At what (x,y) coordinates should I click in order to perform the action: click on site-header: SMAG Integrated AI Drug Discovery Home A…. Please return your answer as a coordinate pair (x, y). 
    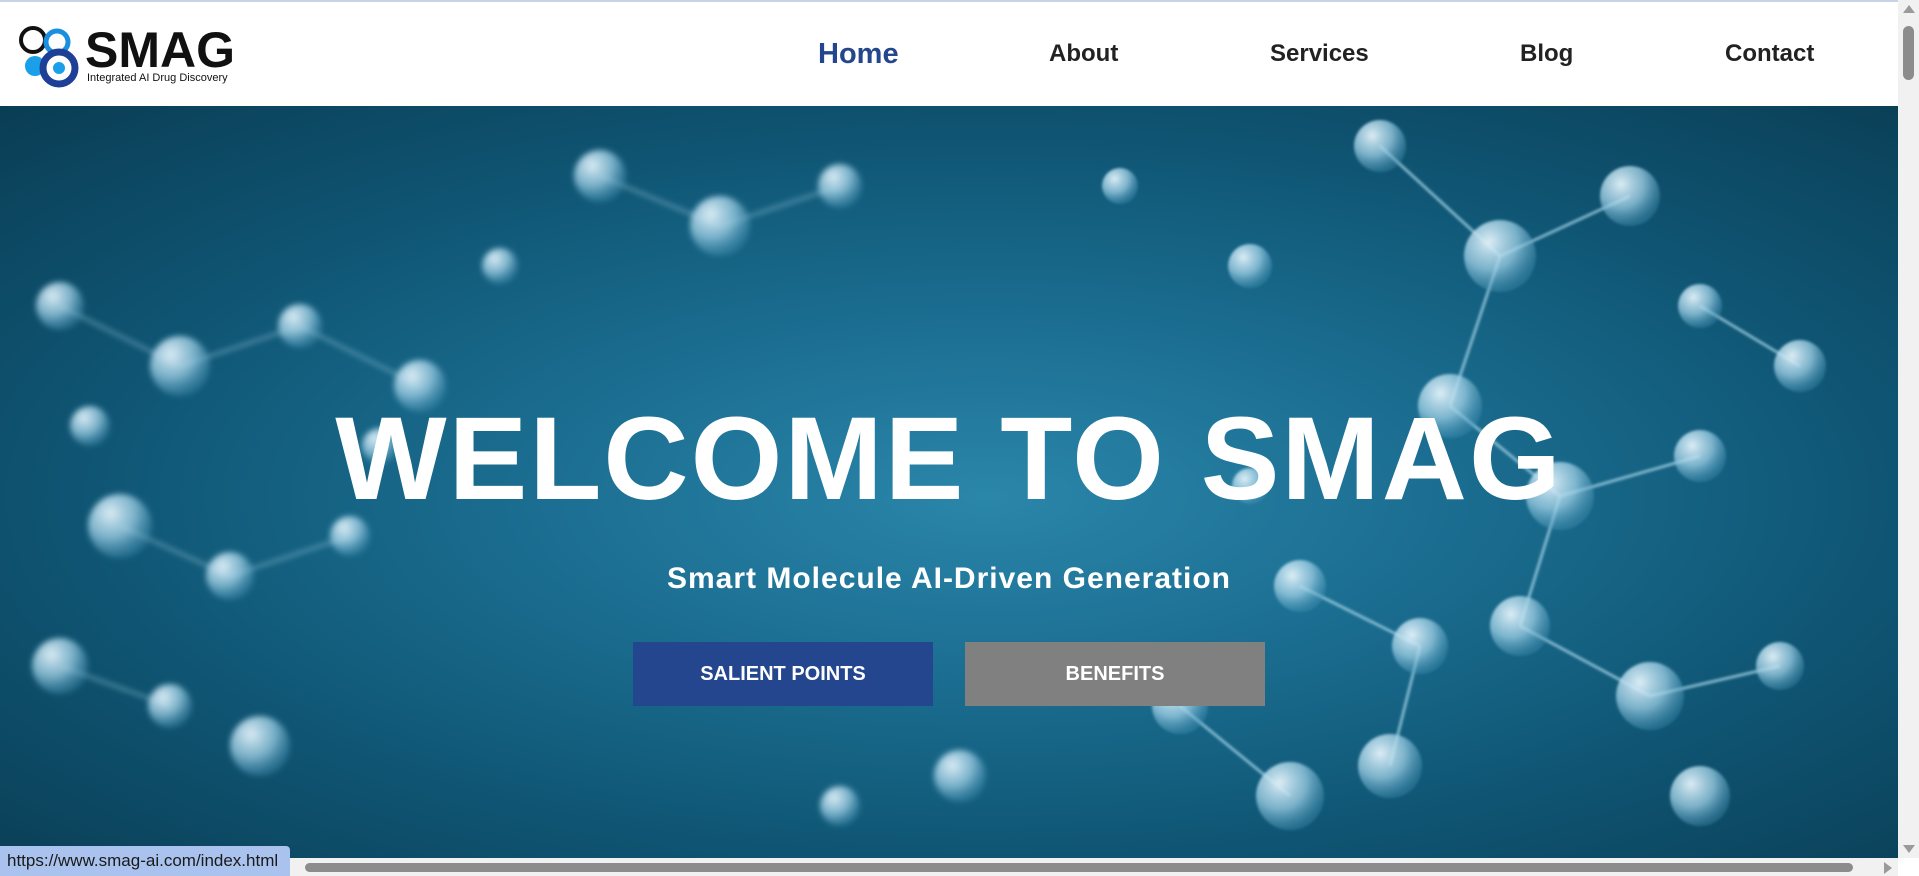
    Looking at the image, I should click on (949, 53).